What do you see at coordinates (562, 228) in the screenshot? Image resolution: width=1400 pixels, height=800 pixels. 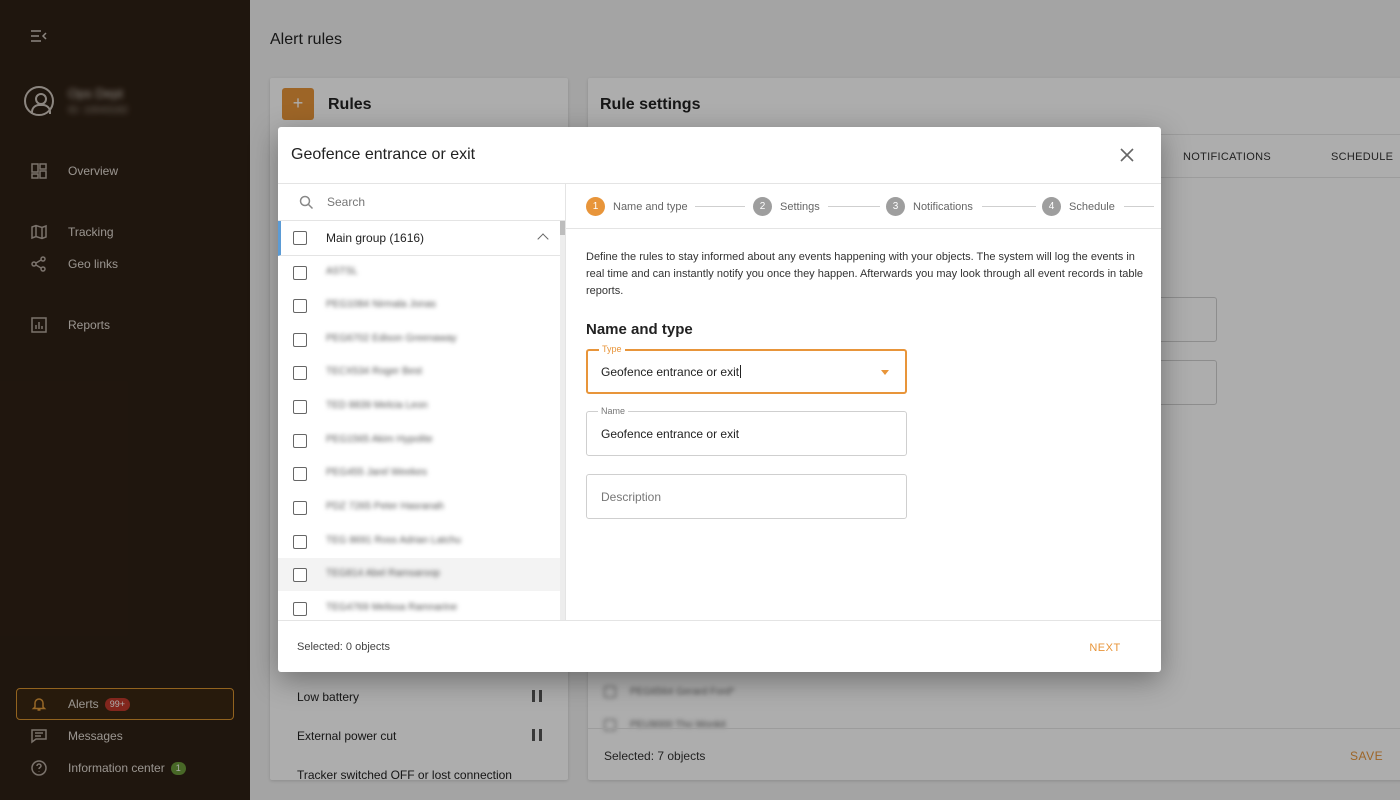 I see `list-scrollbar-thumb` at bounding box center [562, 228].